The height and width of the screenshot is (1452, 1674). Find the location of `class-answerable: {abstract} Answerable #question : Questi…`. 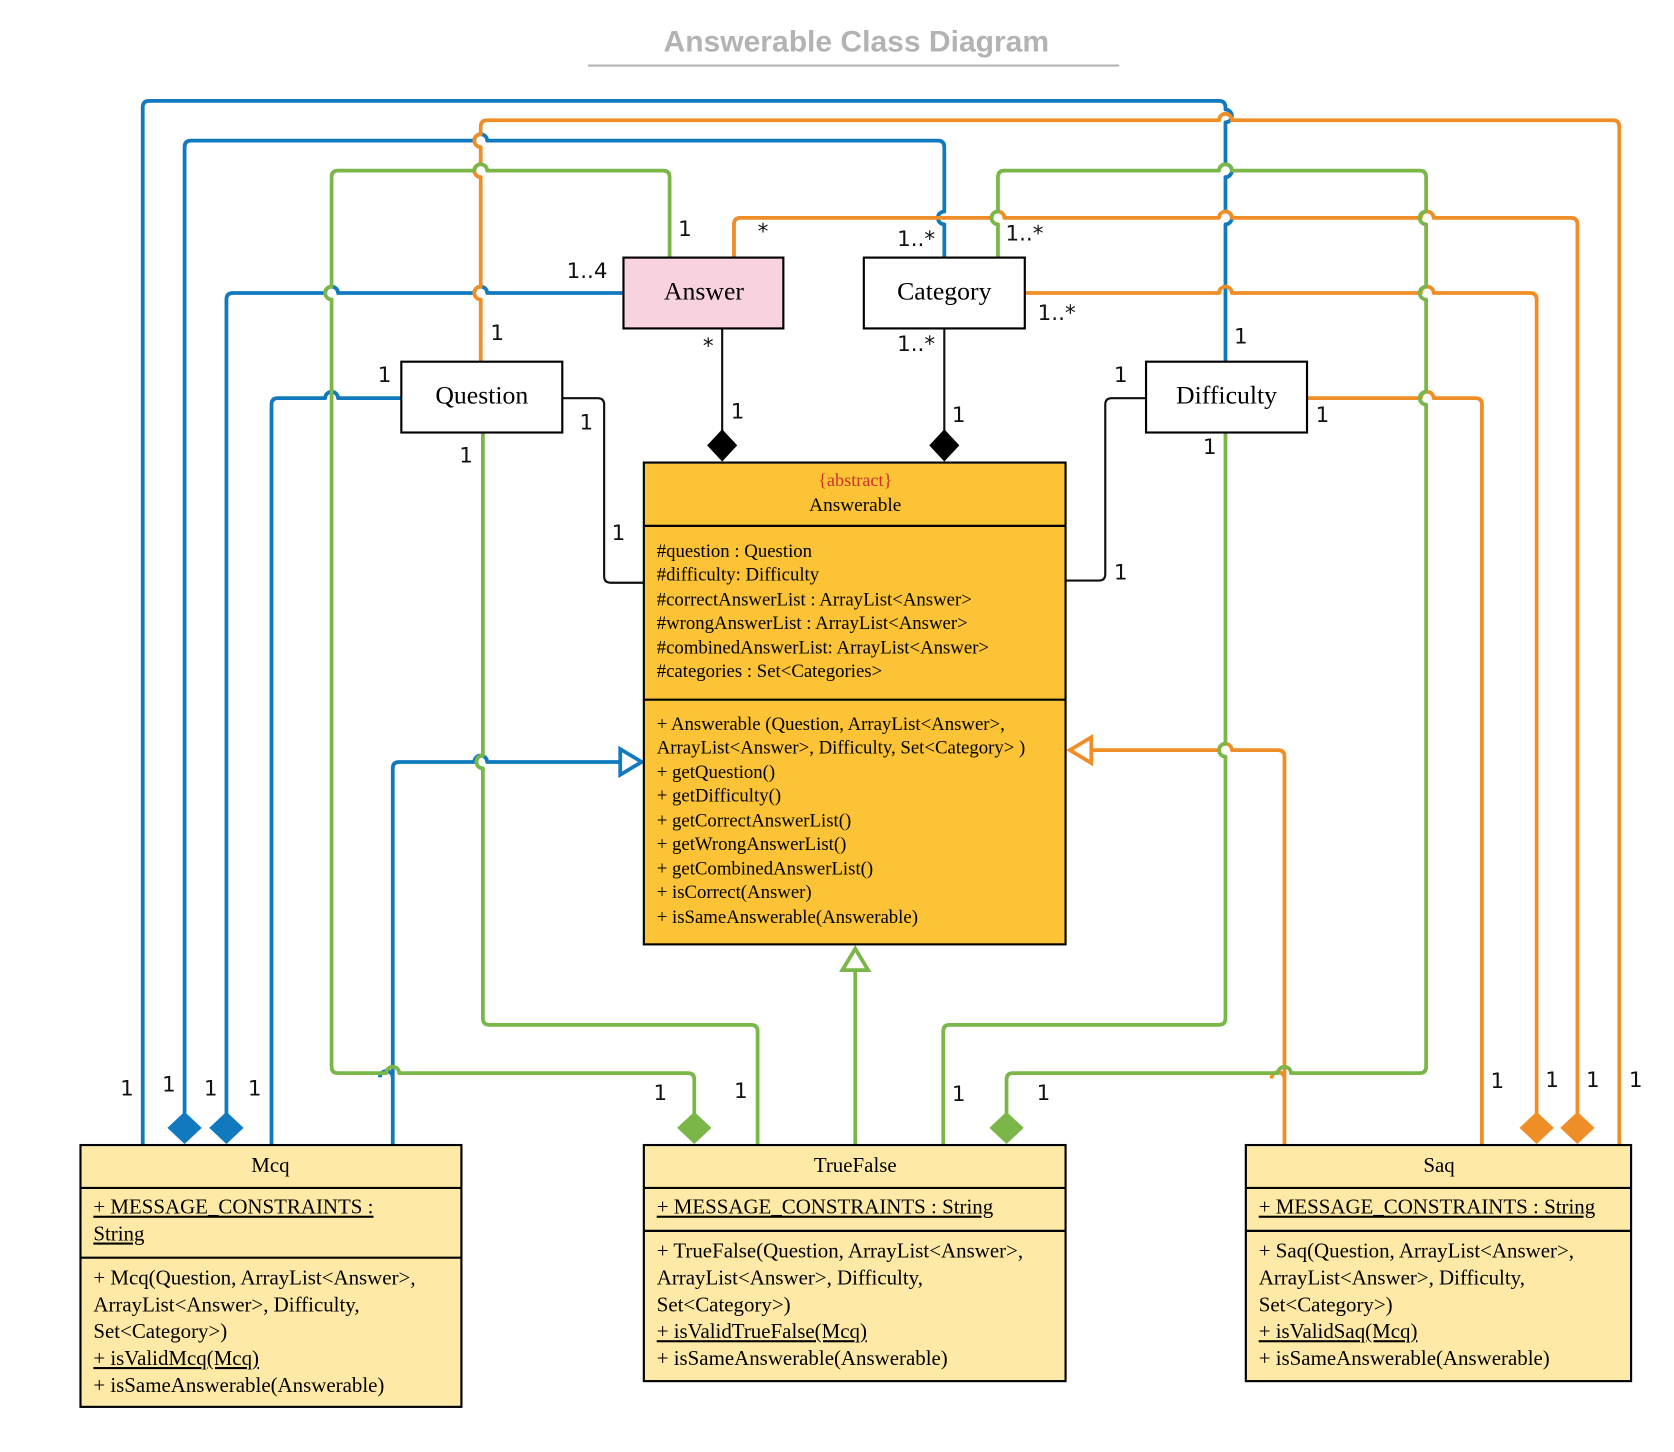

class-answerable: {abstract} Answerable #question : Questi… is located at coordinates (854, 703).